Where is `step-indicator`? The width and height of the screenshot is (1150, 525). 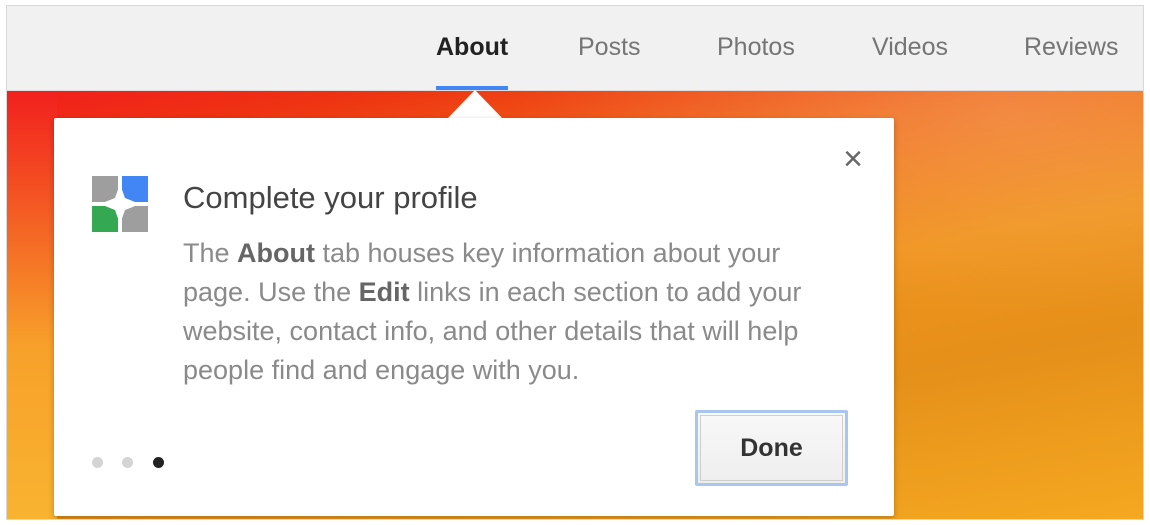 step-indicator is located at coordinates (135, 462).